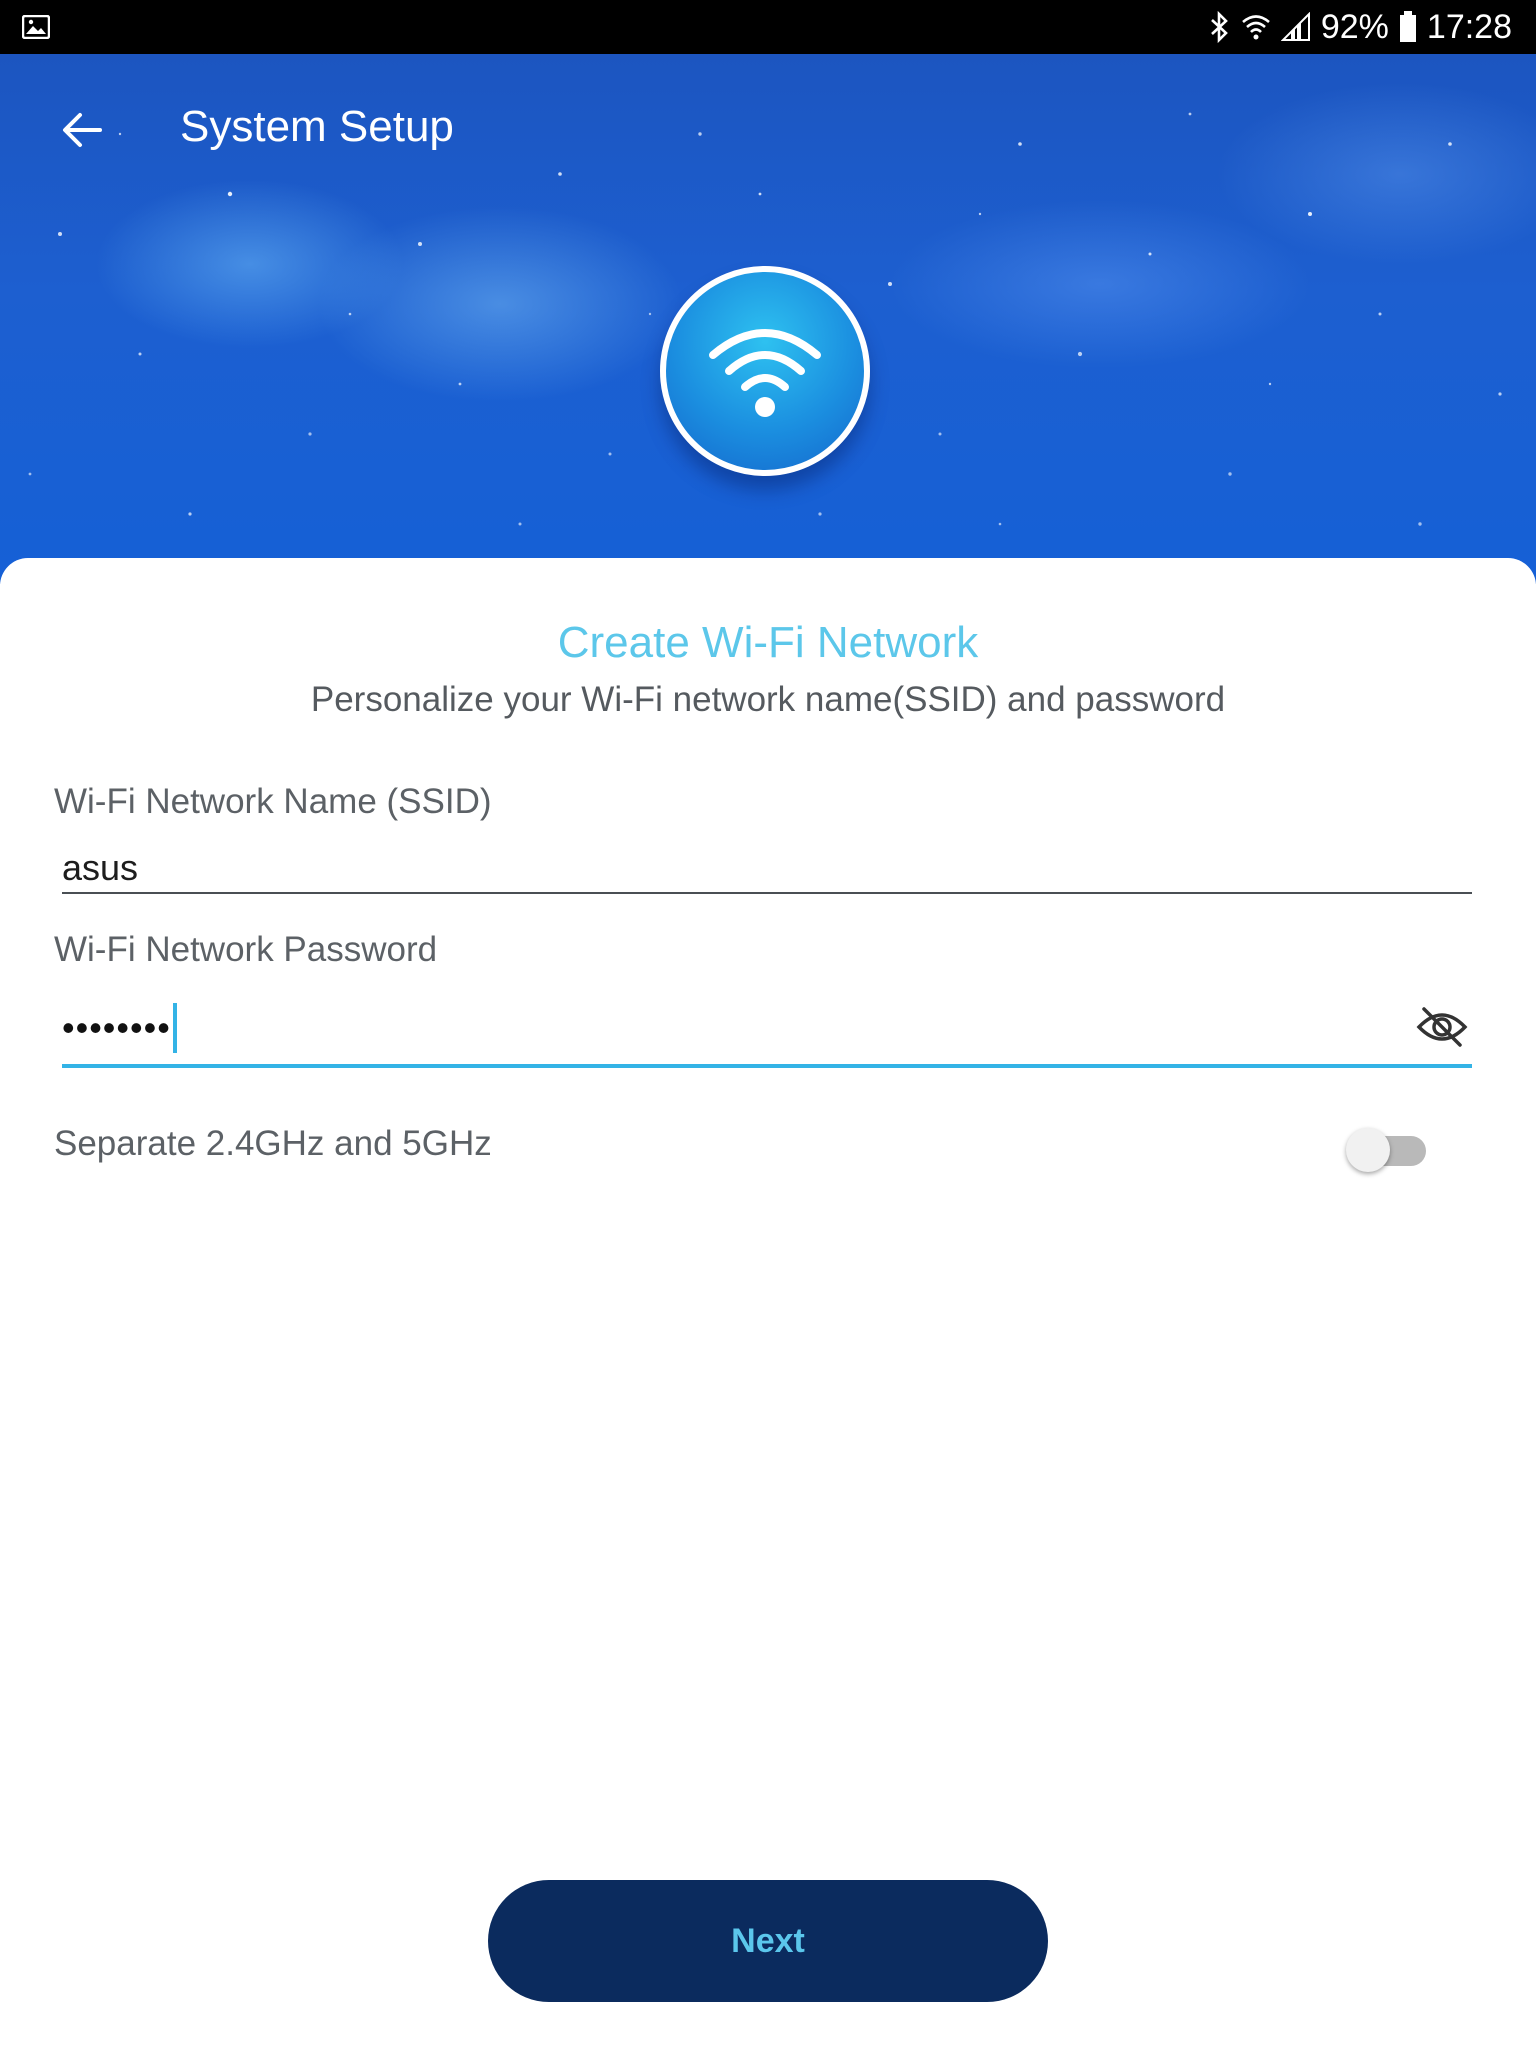 The width and height of the screenshot is (1536, 2048). I want to click on password-masked-value: ••••••••, so click(116, 1027).